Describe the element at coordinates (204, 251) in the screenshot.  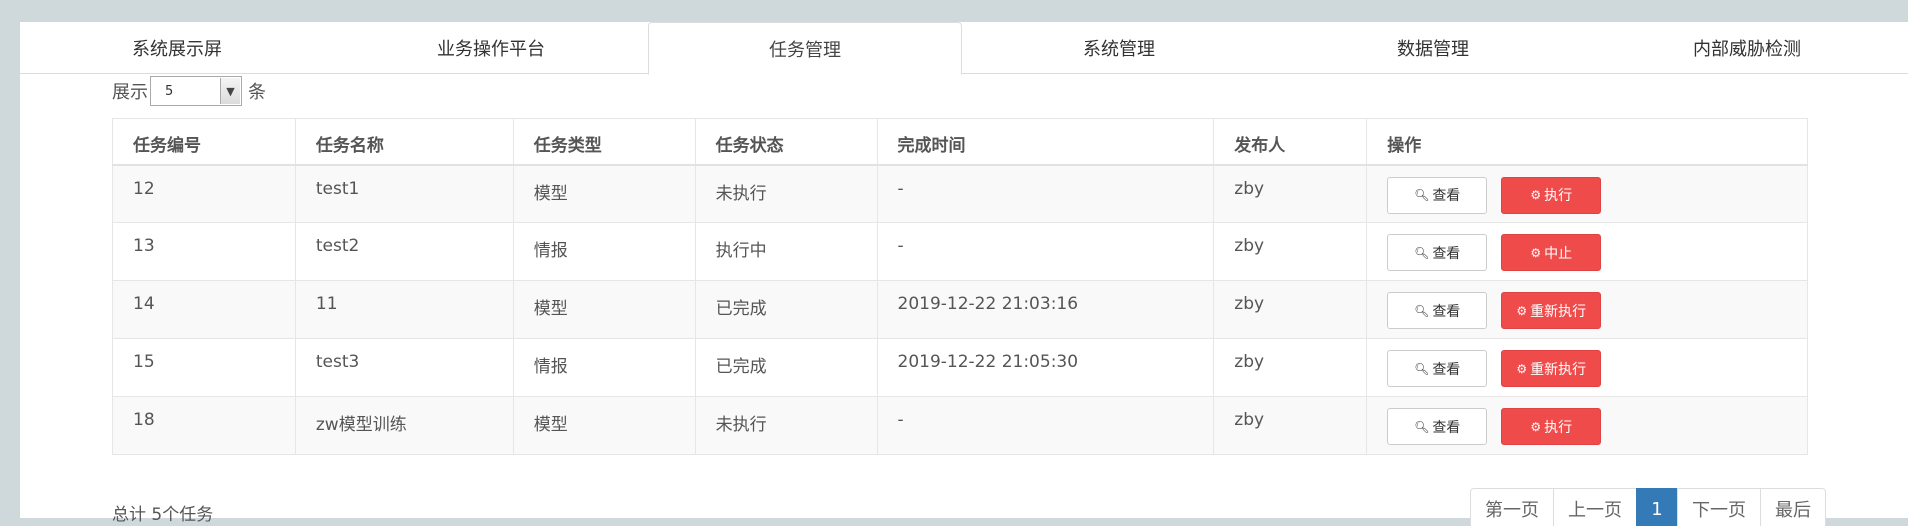
I see `cell-task-id: 13` at that location.